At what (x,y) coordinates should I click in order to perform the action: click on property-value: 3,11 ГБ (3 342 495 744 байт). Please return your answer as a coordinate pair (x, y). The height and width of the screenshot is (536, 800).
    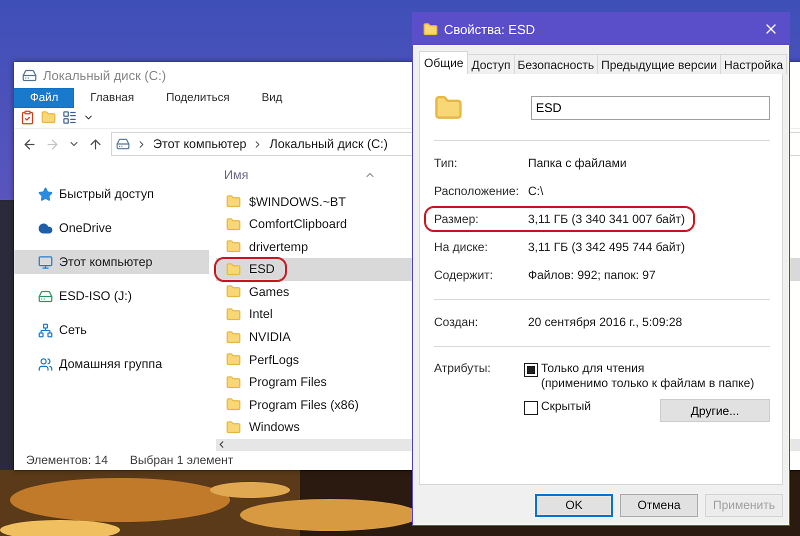
    Looking at the image, I should click on (607, 247).